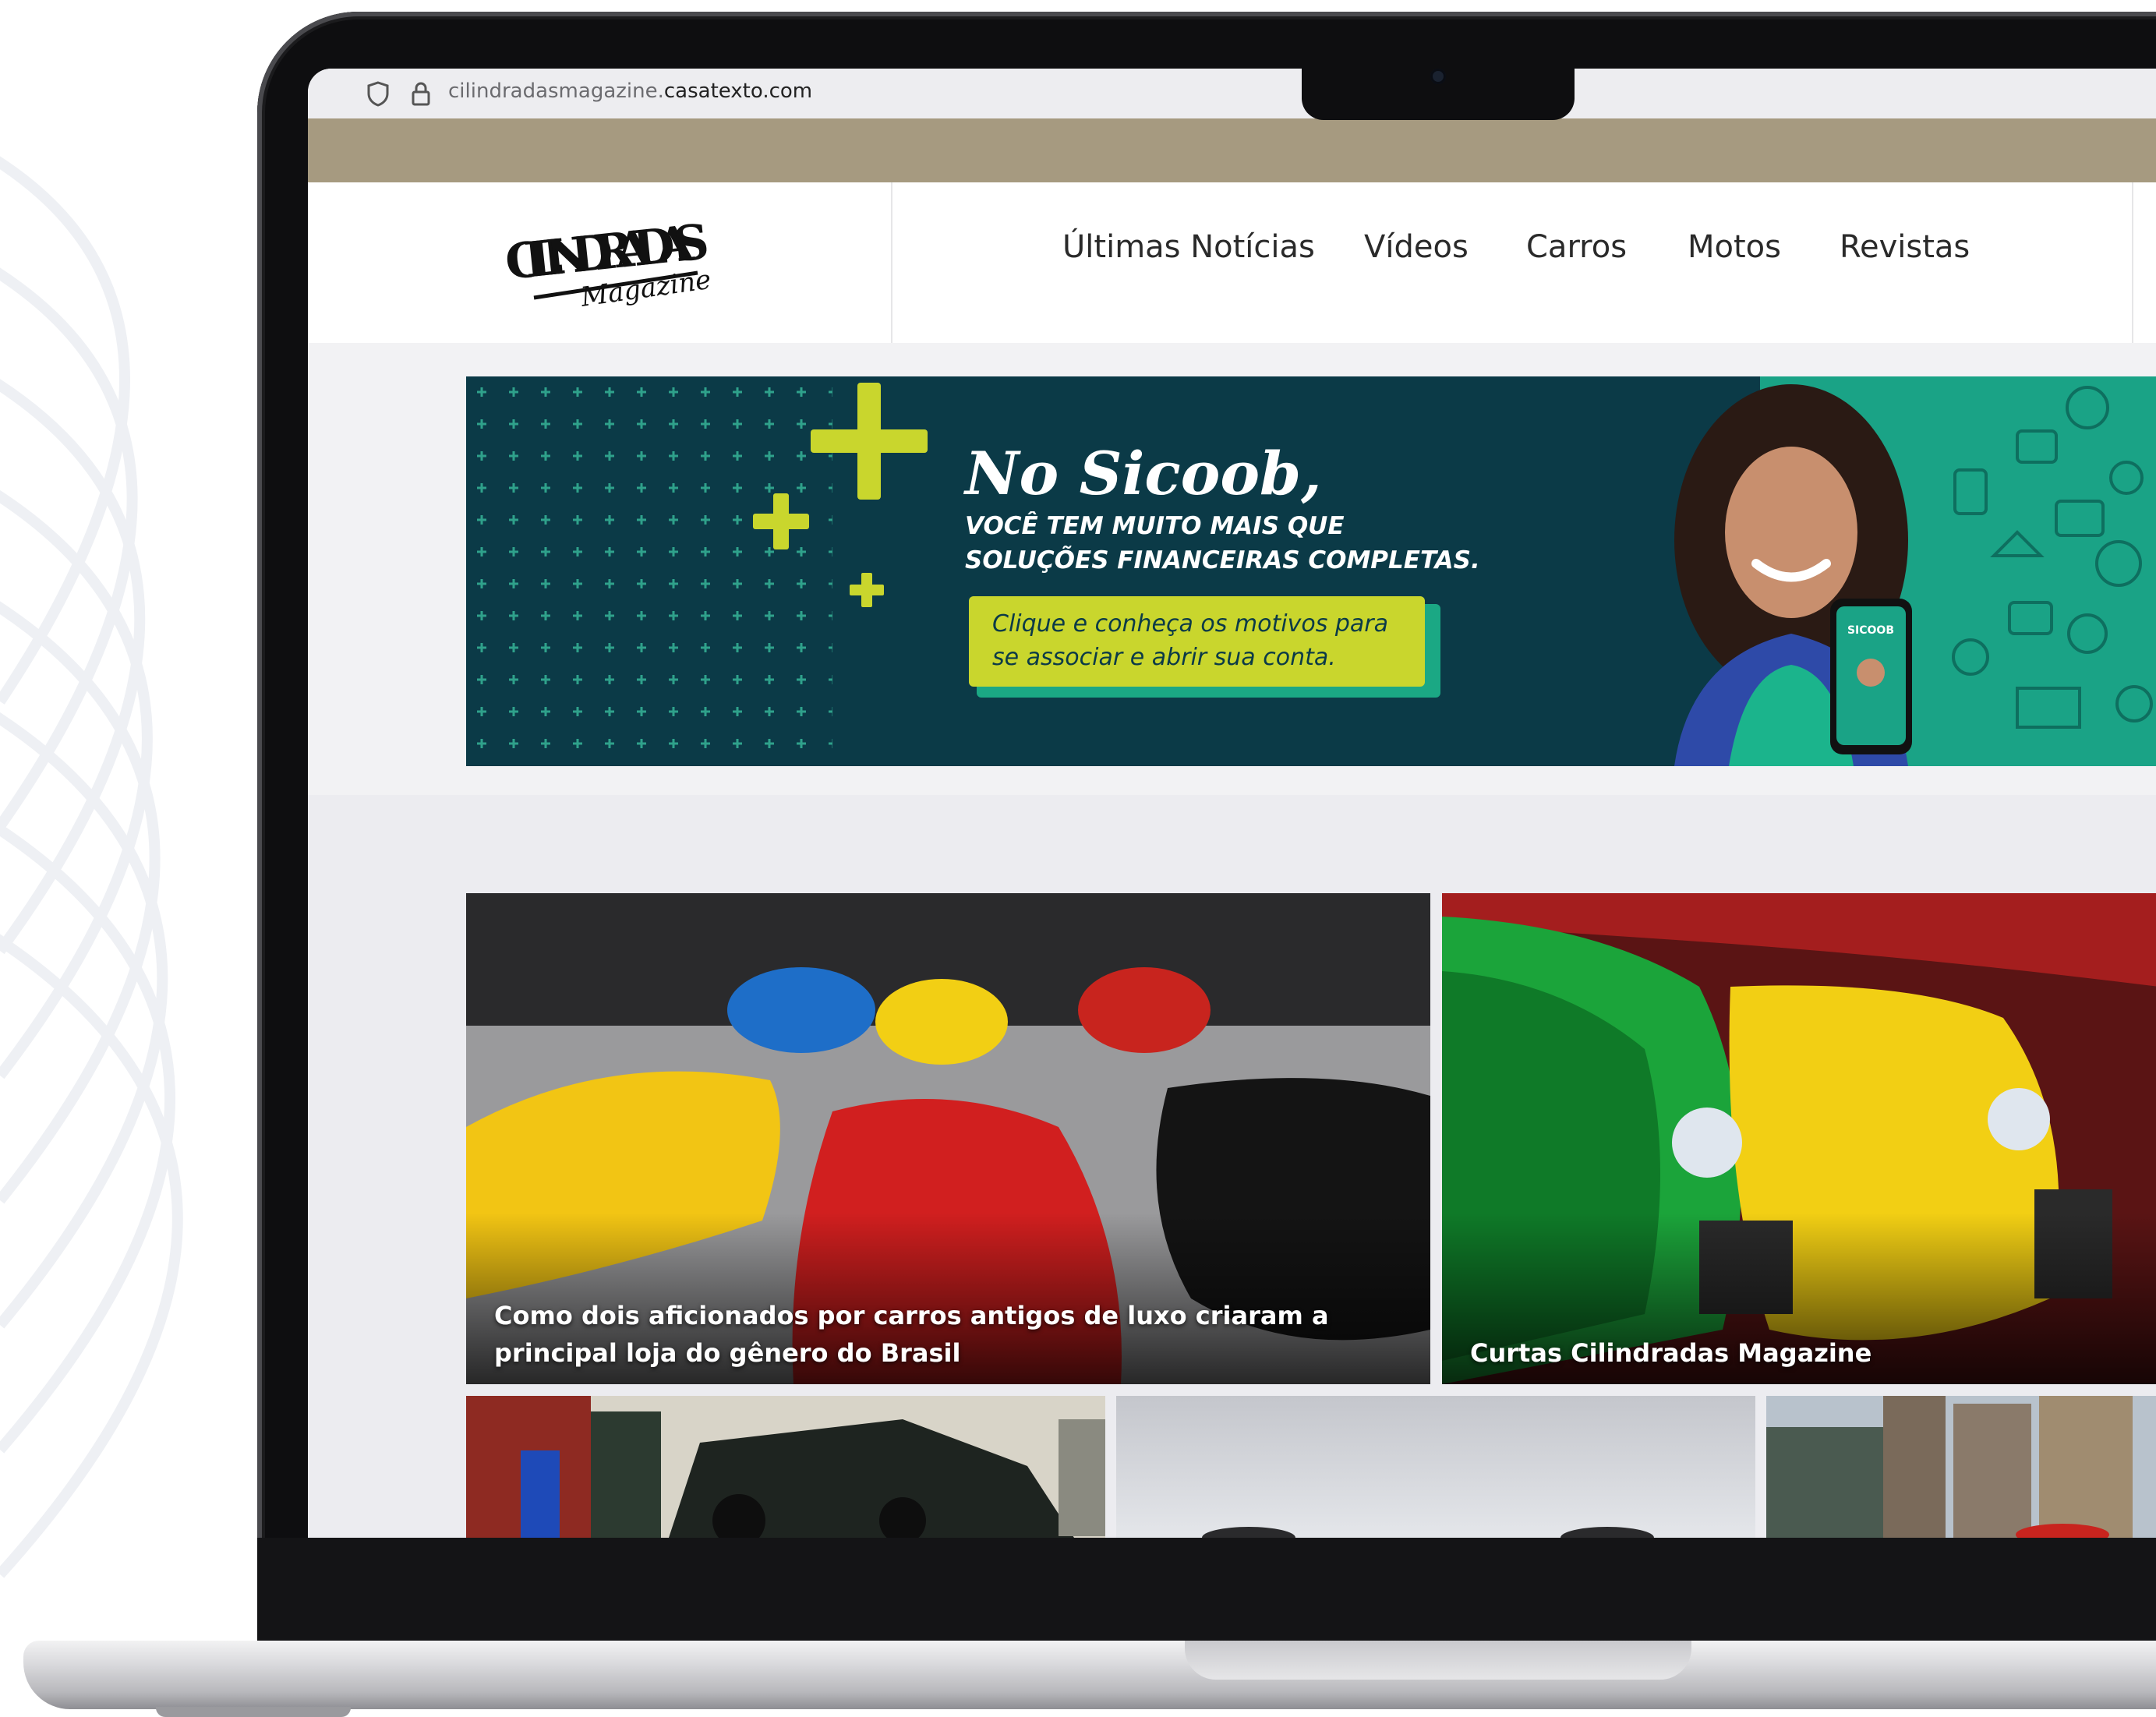 Image resolution: width=2156 pixels, height=1717 pixels. Describe the element at coordinates (378, 94) in the screenshot. I see `shield-icon` at that location.